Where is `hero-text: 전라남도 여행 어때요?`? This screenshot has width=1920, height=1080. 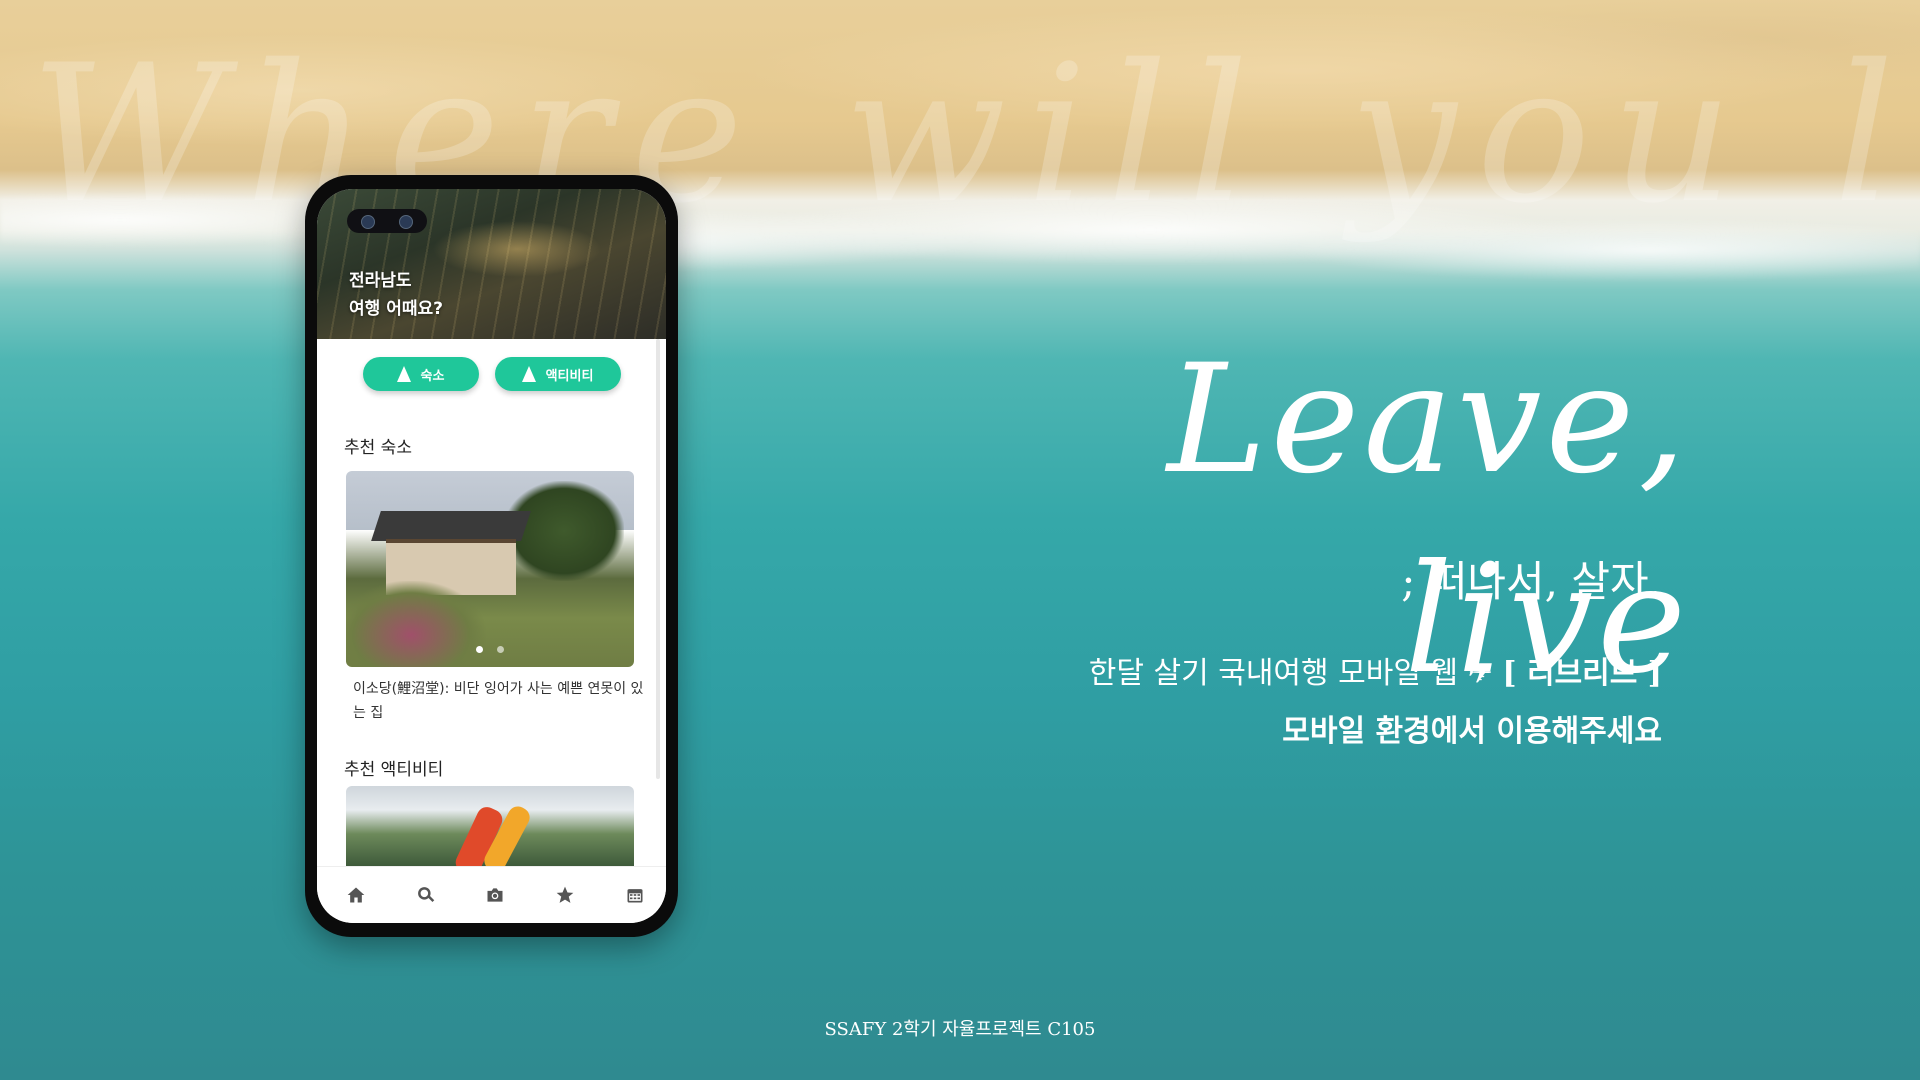
hero-text: 전라남도 여행 어때요? is located at coordinates (396, 295).